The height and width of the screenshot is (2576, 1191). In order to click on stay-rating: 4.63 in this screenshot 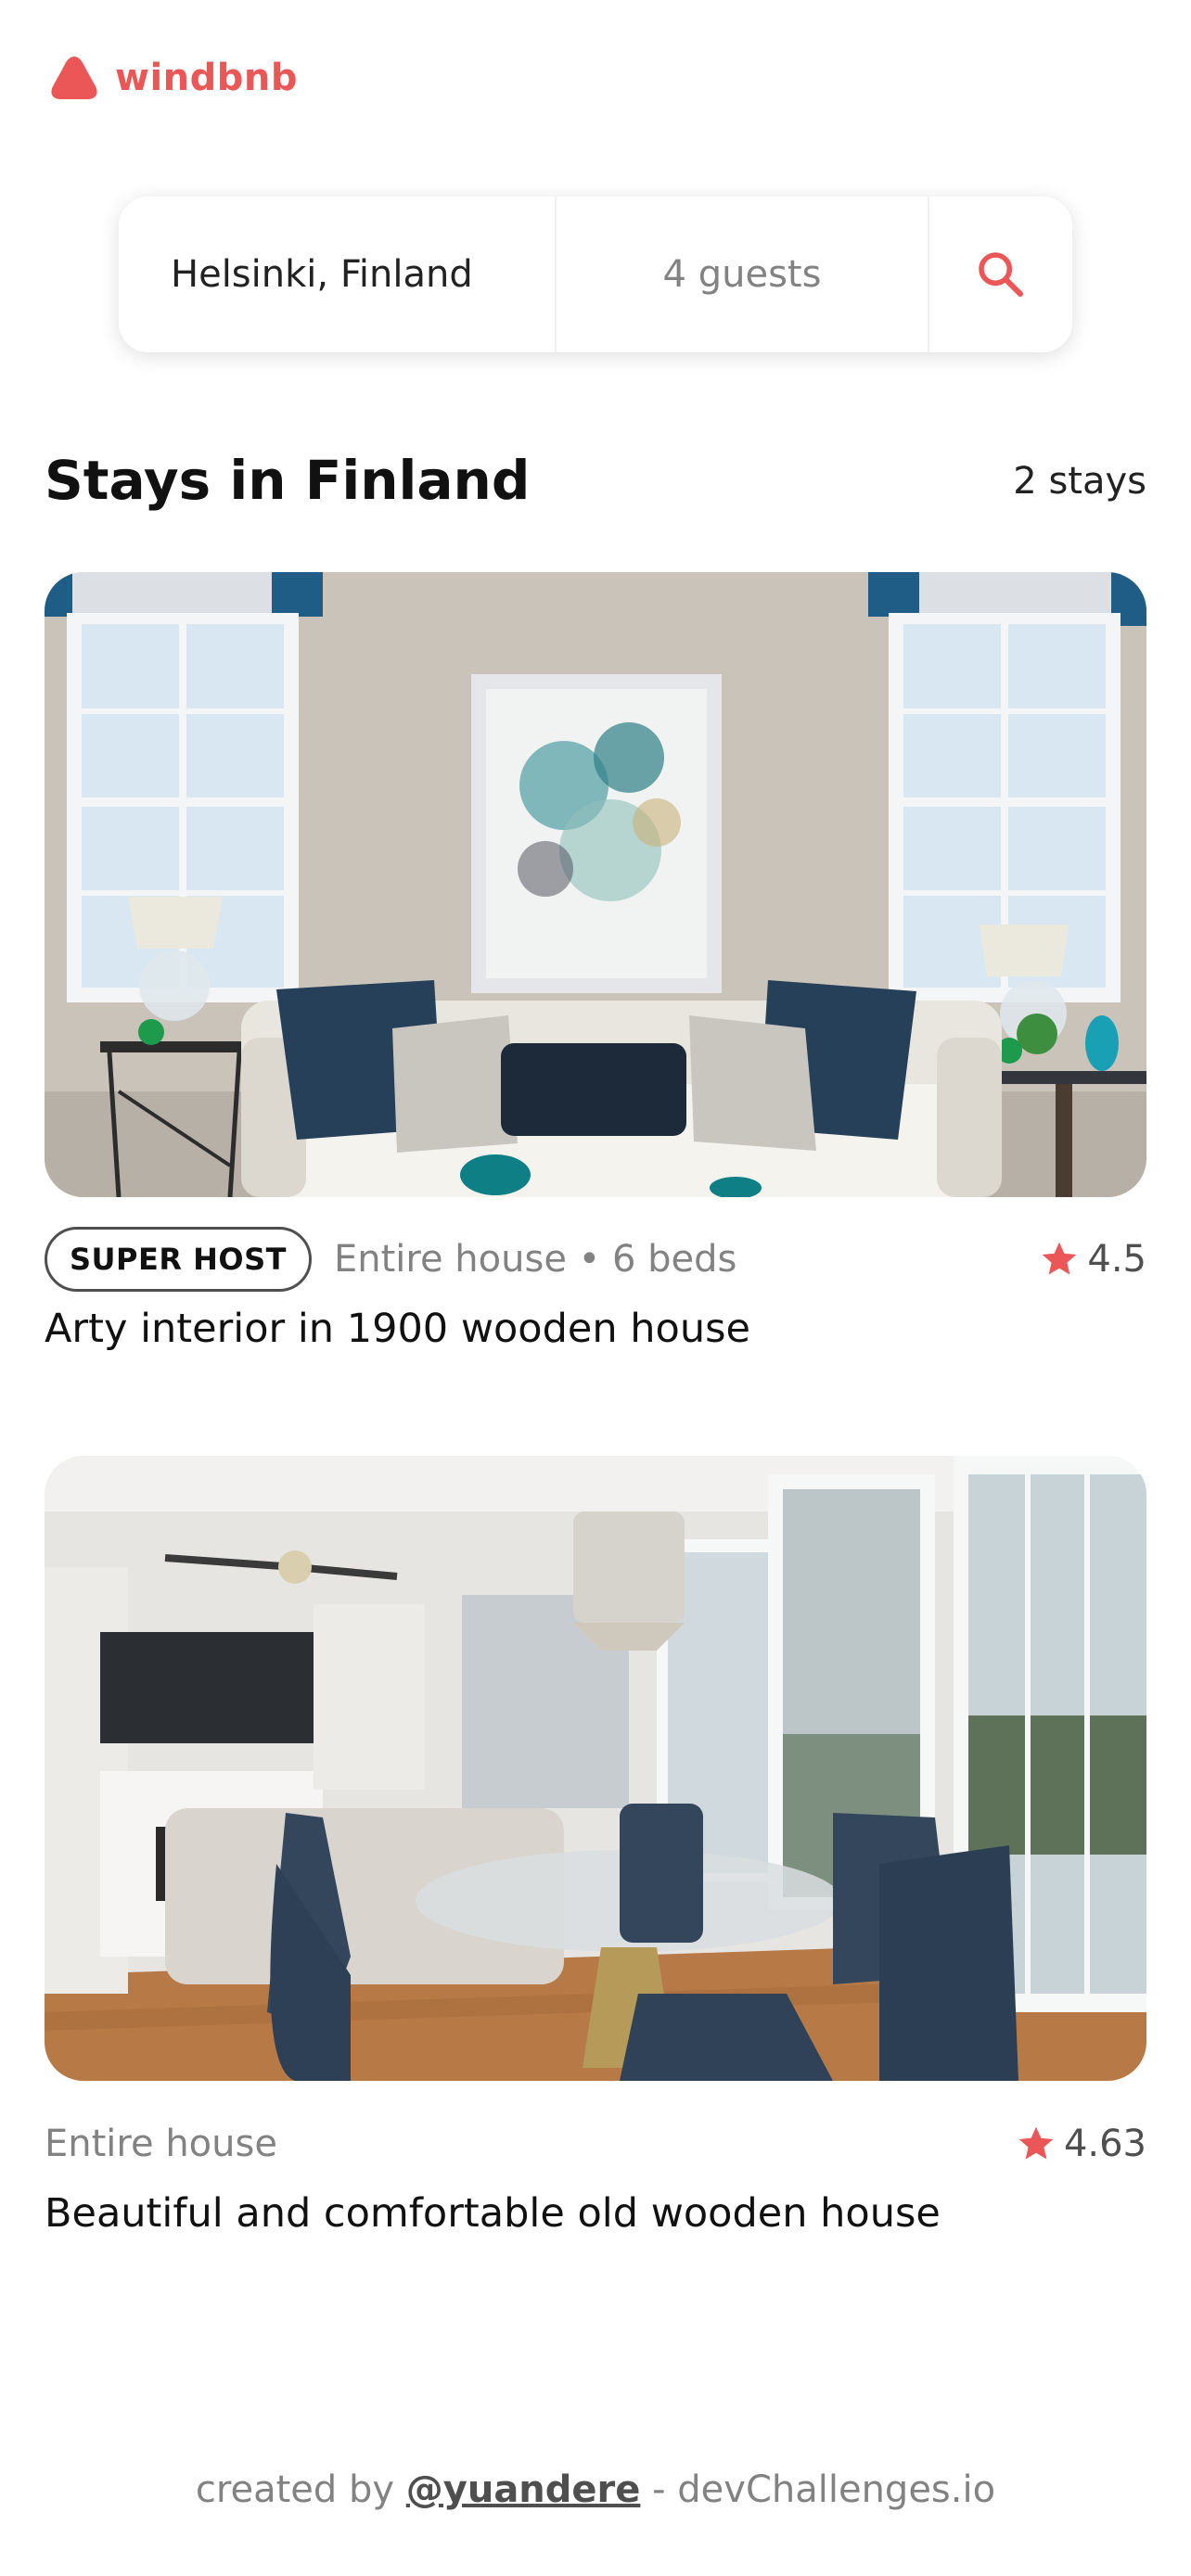, I will do `click(1081, 2144)`.